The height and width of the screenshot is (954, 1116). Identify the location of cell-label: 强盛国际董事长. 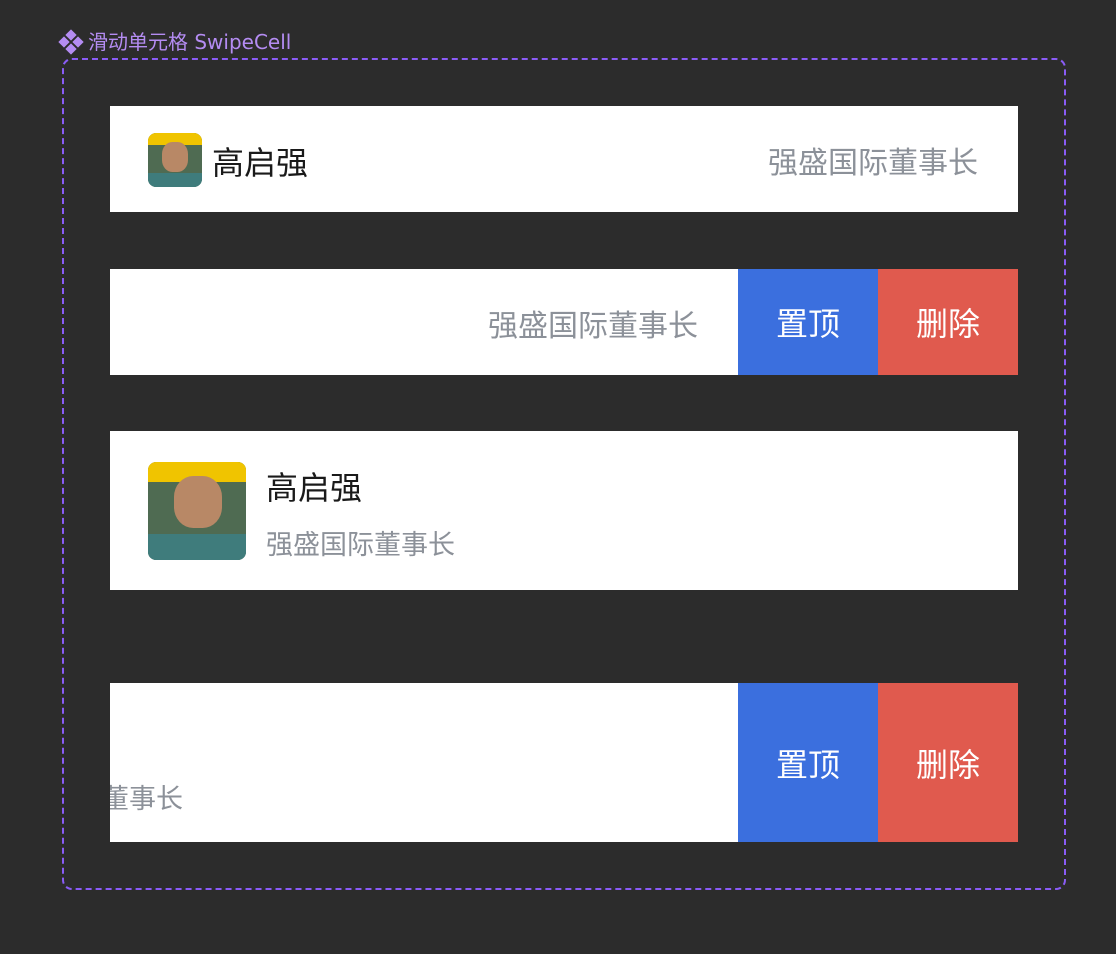
(360, 545).